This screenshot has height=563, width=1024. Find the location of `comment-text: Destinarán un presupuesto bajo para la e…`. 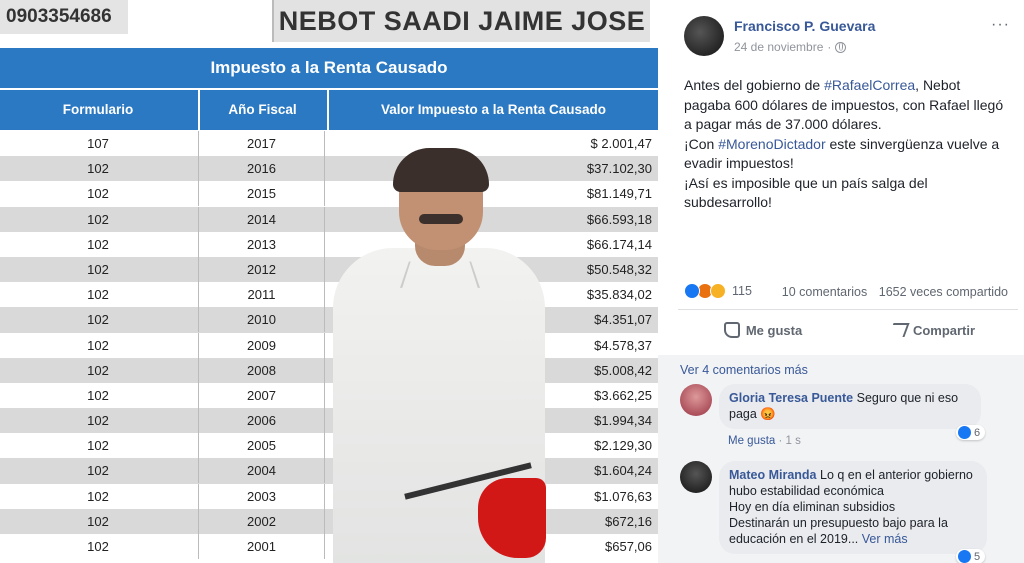

comment-text: Destinarán un presupuesto bajo para la e… is located at coordinates (838, 531).